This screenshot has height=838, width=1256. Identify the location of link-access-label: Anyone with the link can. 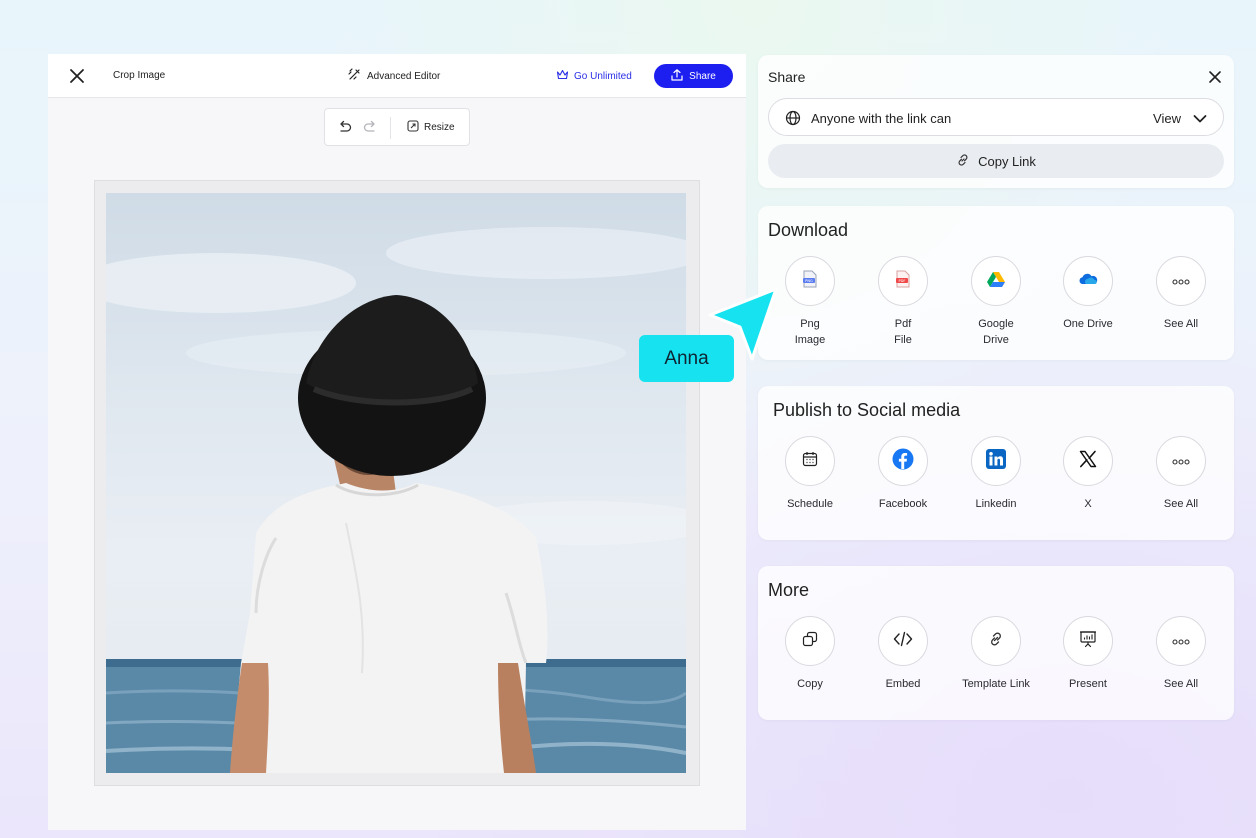
(881, 118).